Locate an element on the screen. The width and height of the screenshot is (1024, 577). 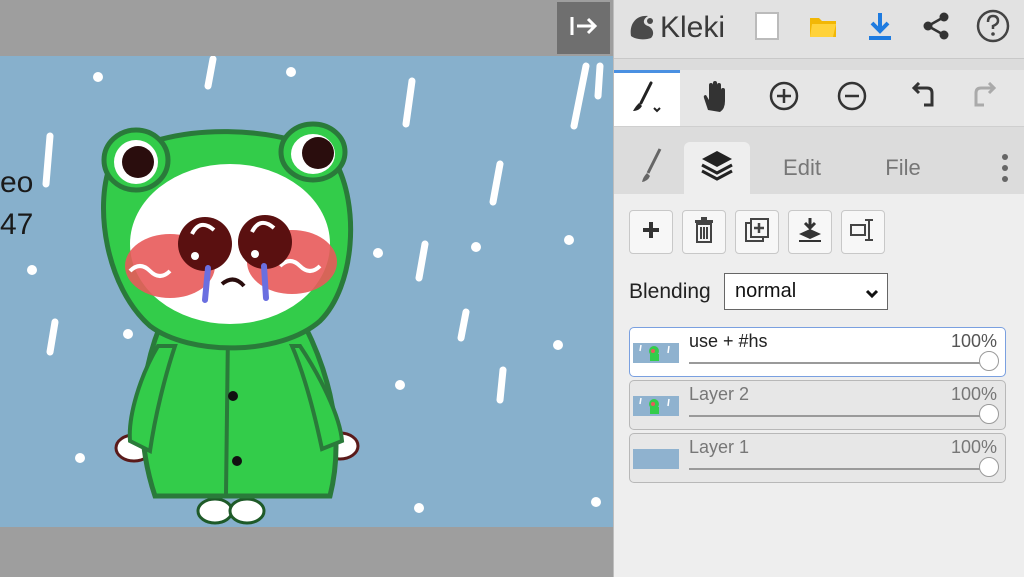
help-button is located at coordinates (993, 28).